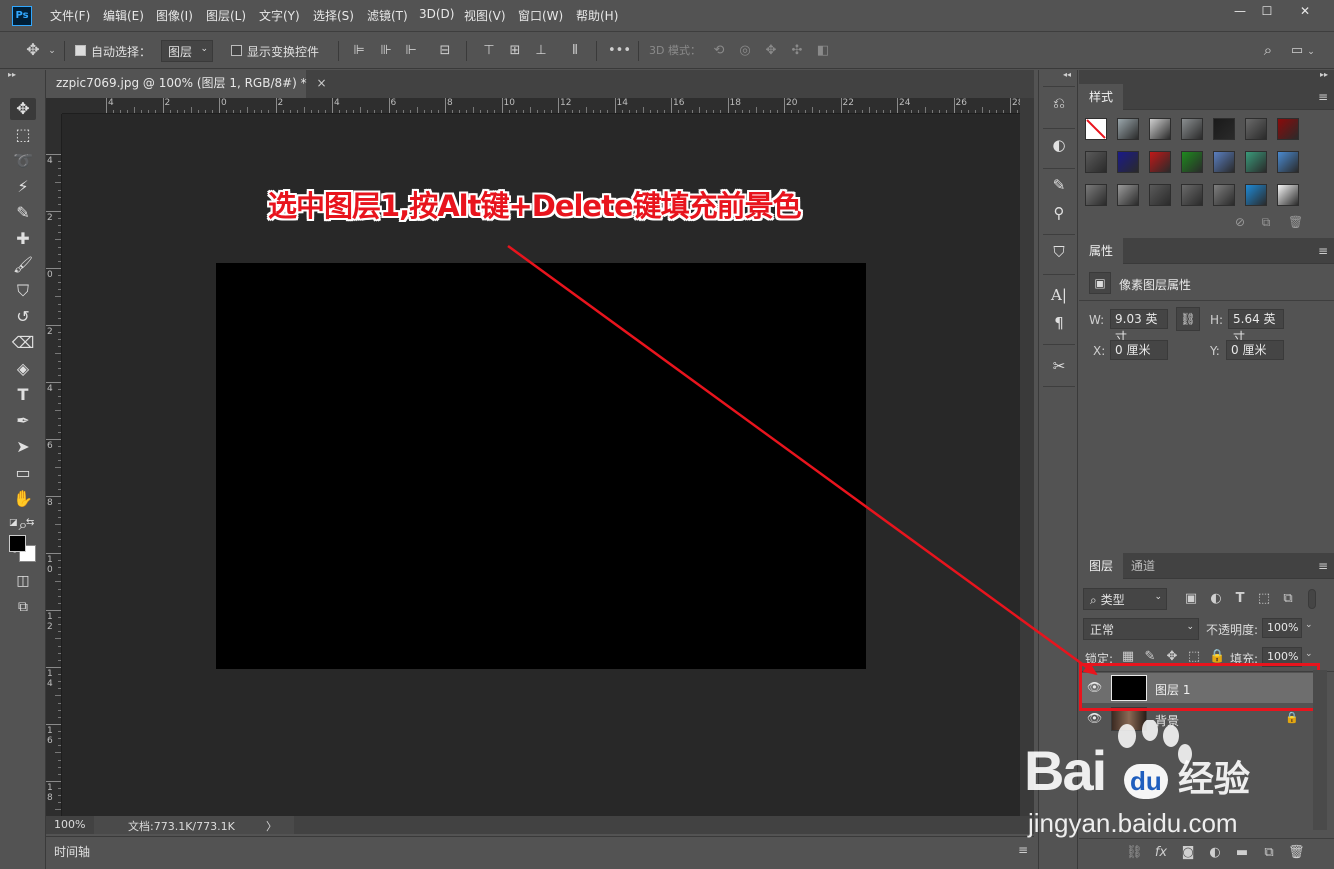 The height and width of the screenshot is (869, 1334). Describe the element at coordinates (23, 291) in the screenshot. I see `clone-stamp-tool-icon: ⛉` at that location.